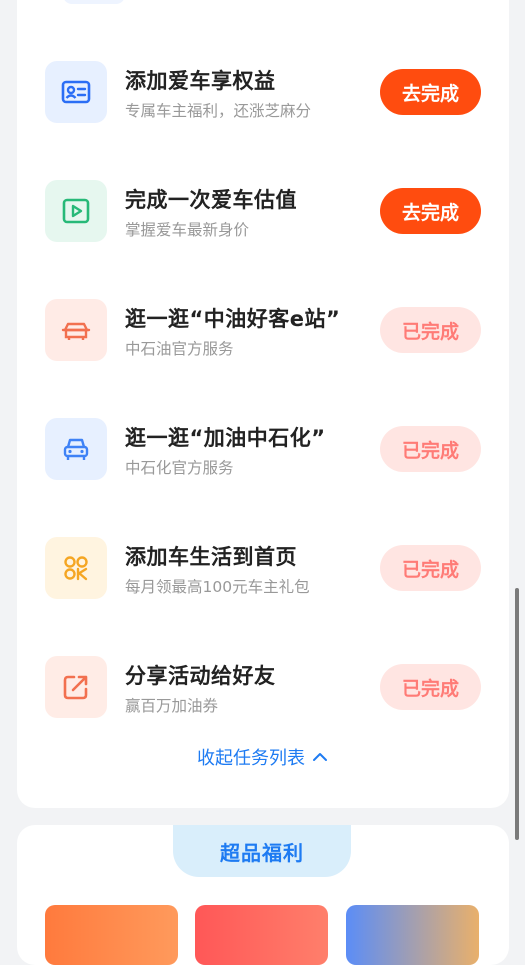  I want to click on play-icon, so click(76, 211).